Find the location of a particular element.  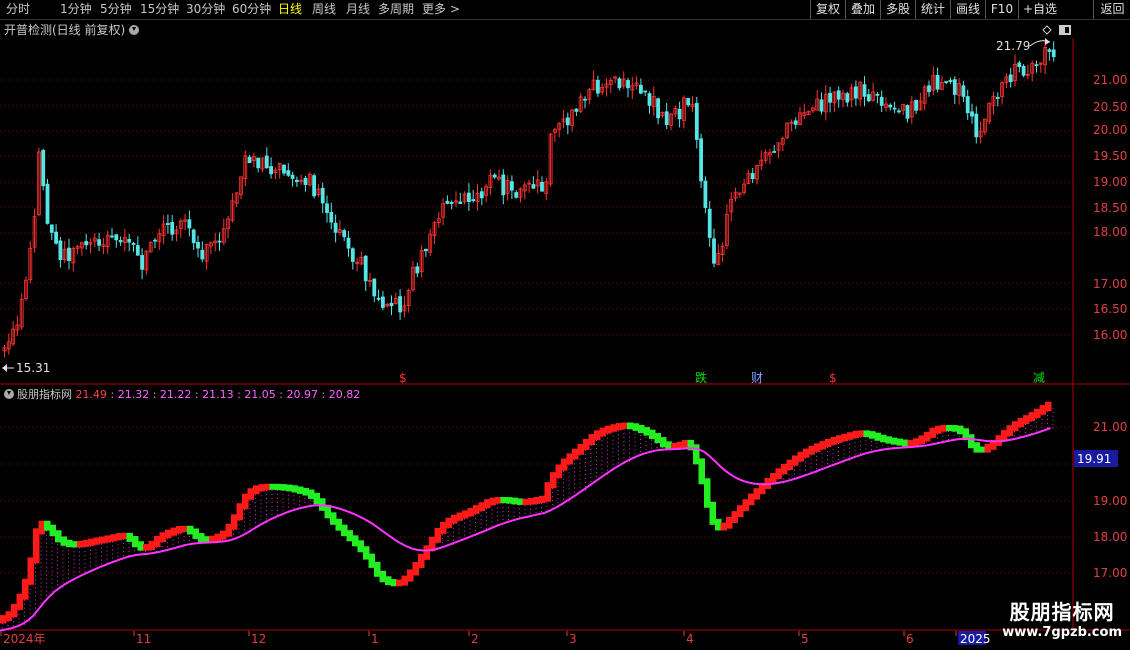

add-watchlist-button: +自选 is located at coordinates (1055, 9).